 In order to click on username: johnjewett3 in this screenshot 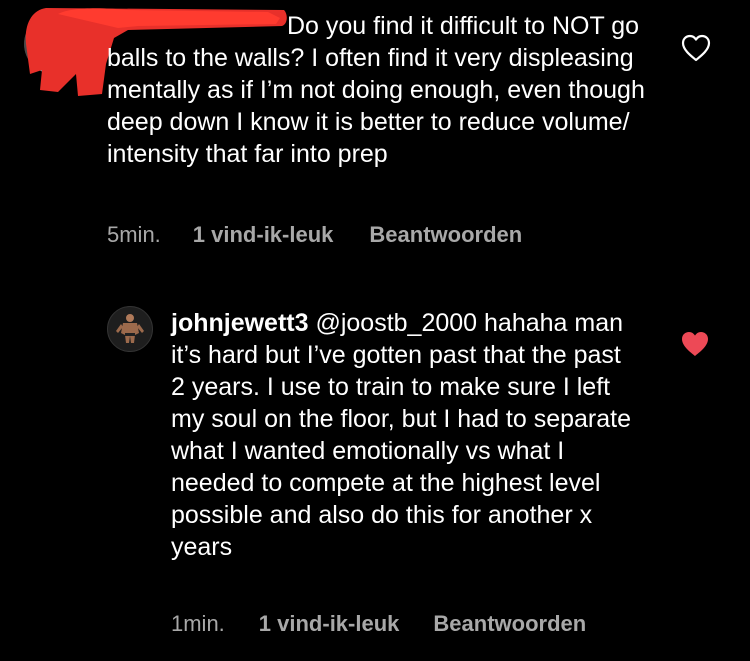, I will do `click(240, 323)`.